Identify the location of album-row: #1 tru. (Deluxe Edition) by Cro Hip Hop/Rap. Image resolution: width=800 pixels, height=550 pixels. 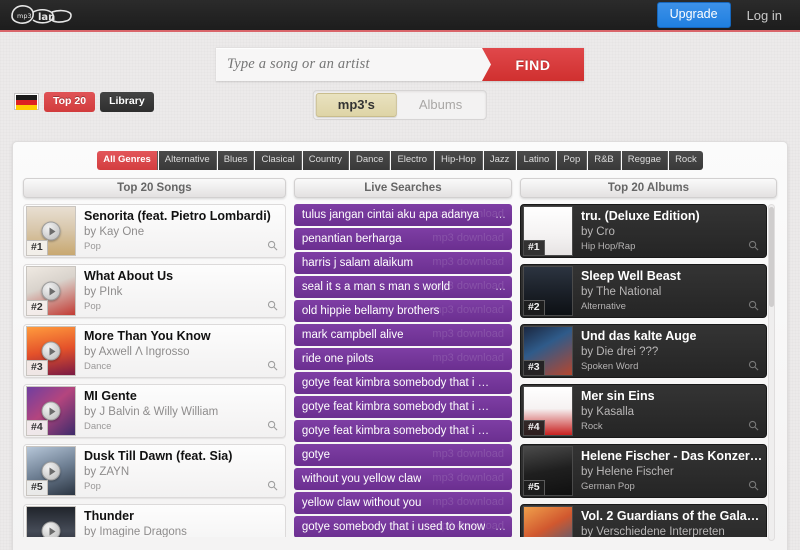
(643, 230).